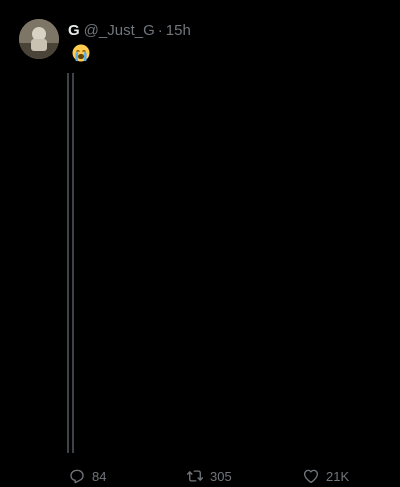 Image resolution: width=400 pixels, height=487 pixels. I want to click on tweet-text, so click(79, 54).